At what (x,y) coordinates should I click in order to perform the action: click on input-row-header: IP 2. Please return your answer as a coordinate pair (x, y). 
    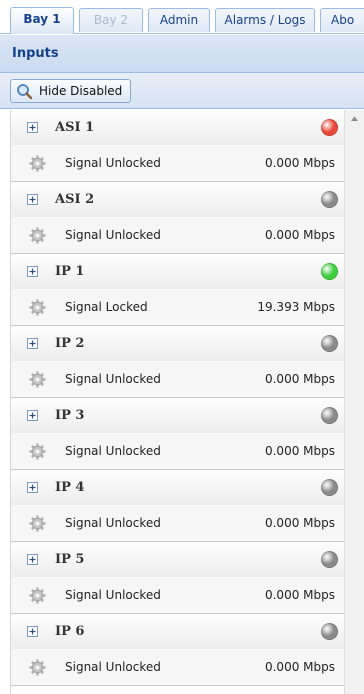
    Looking at the image, I should click on (178, 343).